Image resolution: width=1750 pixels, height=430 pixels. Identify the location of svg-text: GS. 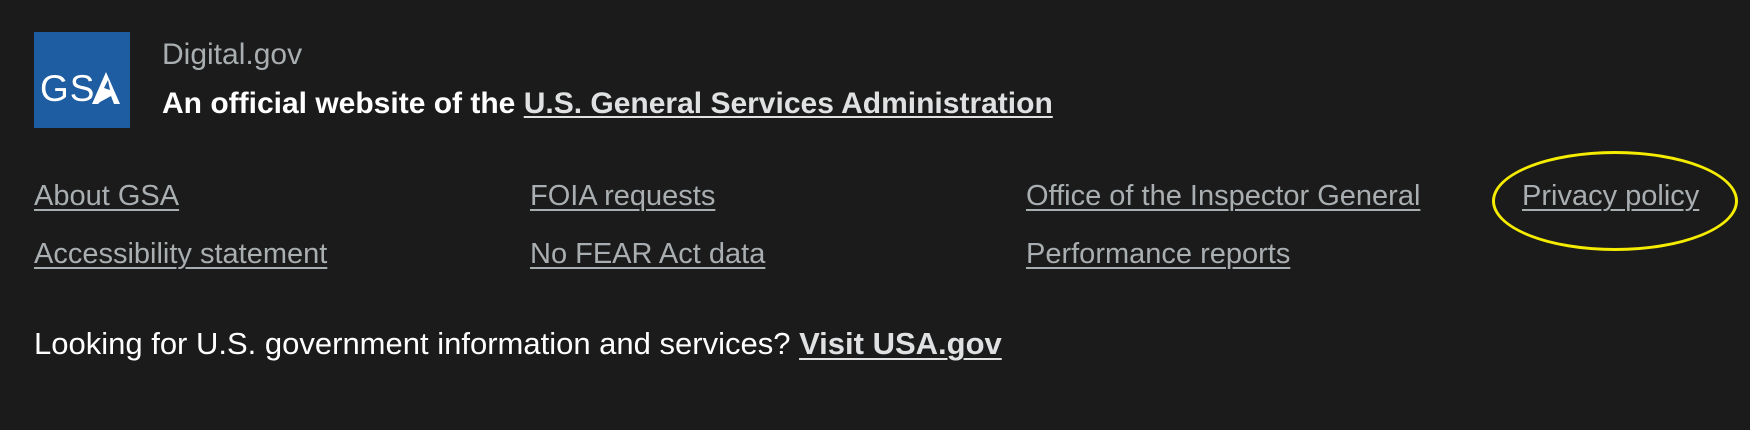
(67, 88).